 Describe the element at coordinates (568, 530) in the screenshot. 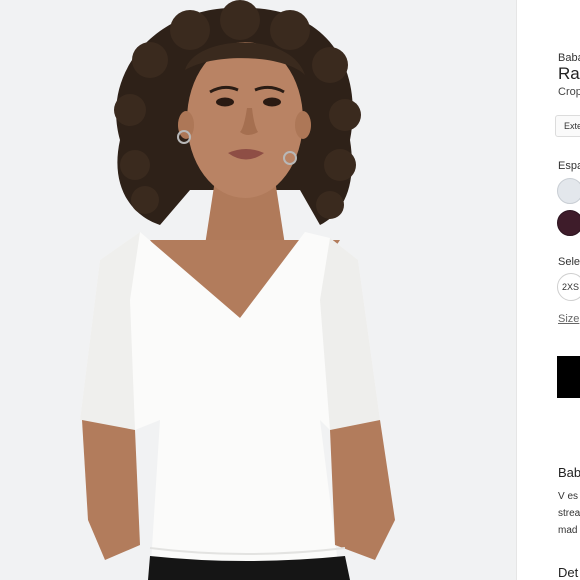

I see `description-line: mad` at that location.